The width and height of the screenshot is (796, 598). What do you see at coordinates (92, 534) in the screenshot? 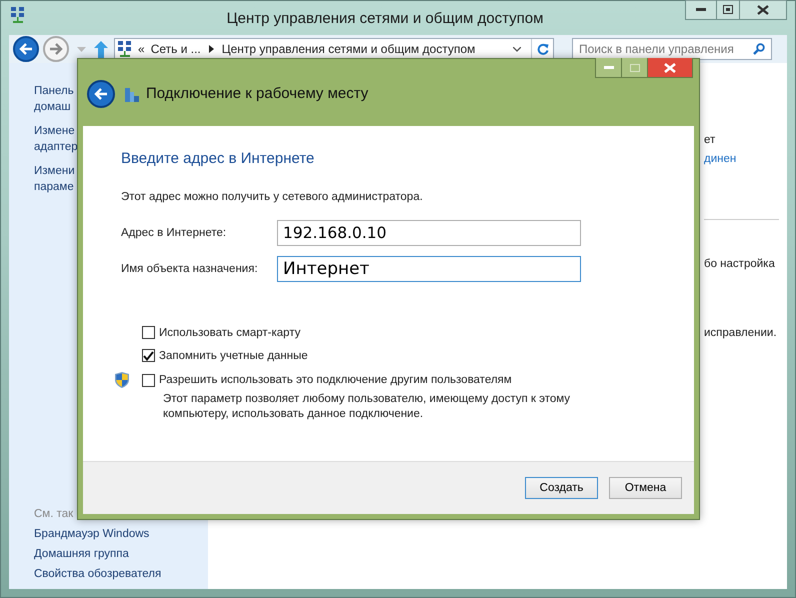
I see `sidebar-link: Брандмауэр Windows` at bounding box center [92, 534].